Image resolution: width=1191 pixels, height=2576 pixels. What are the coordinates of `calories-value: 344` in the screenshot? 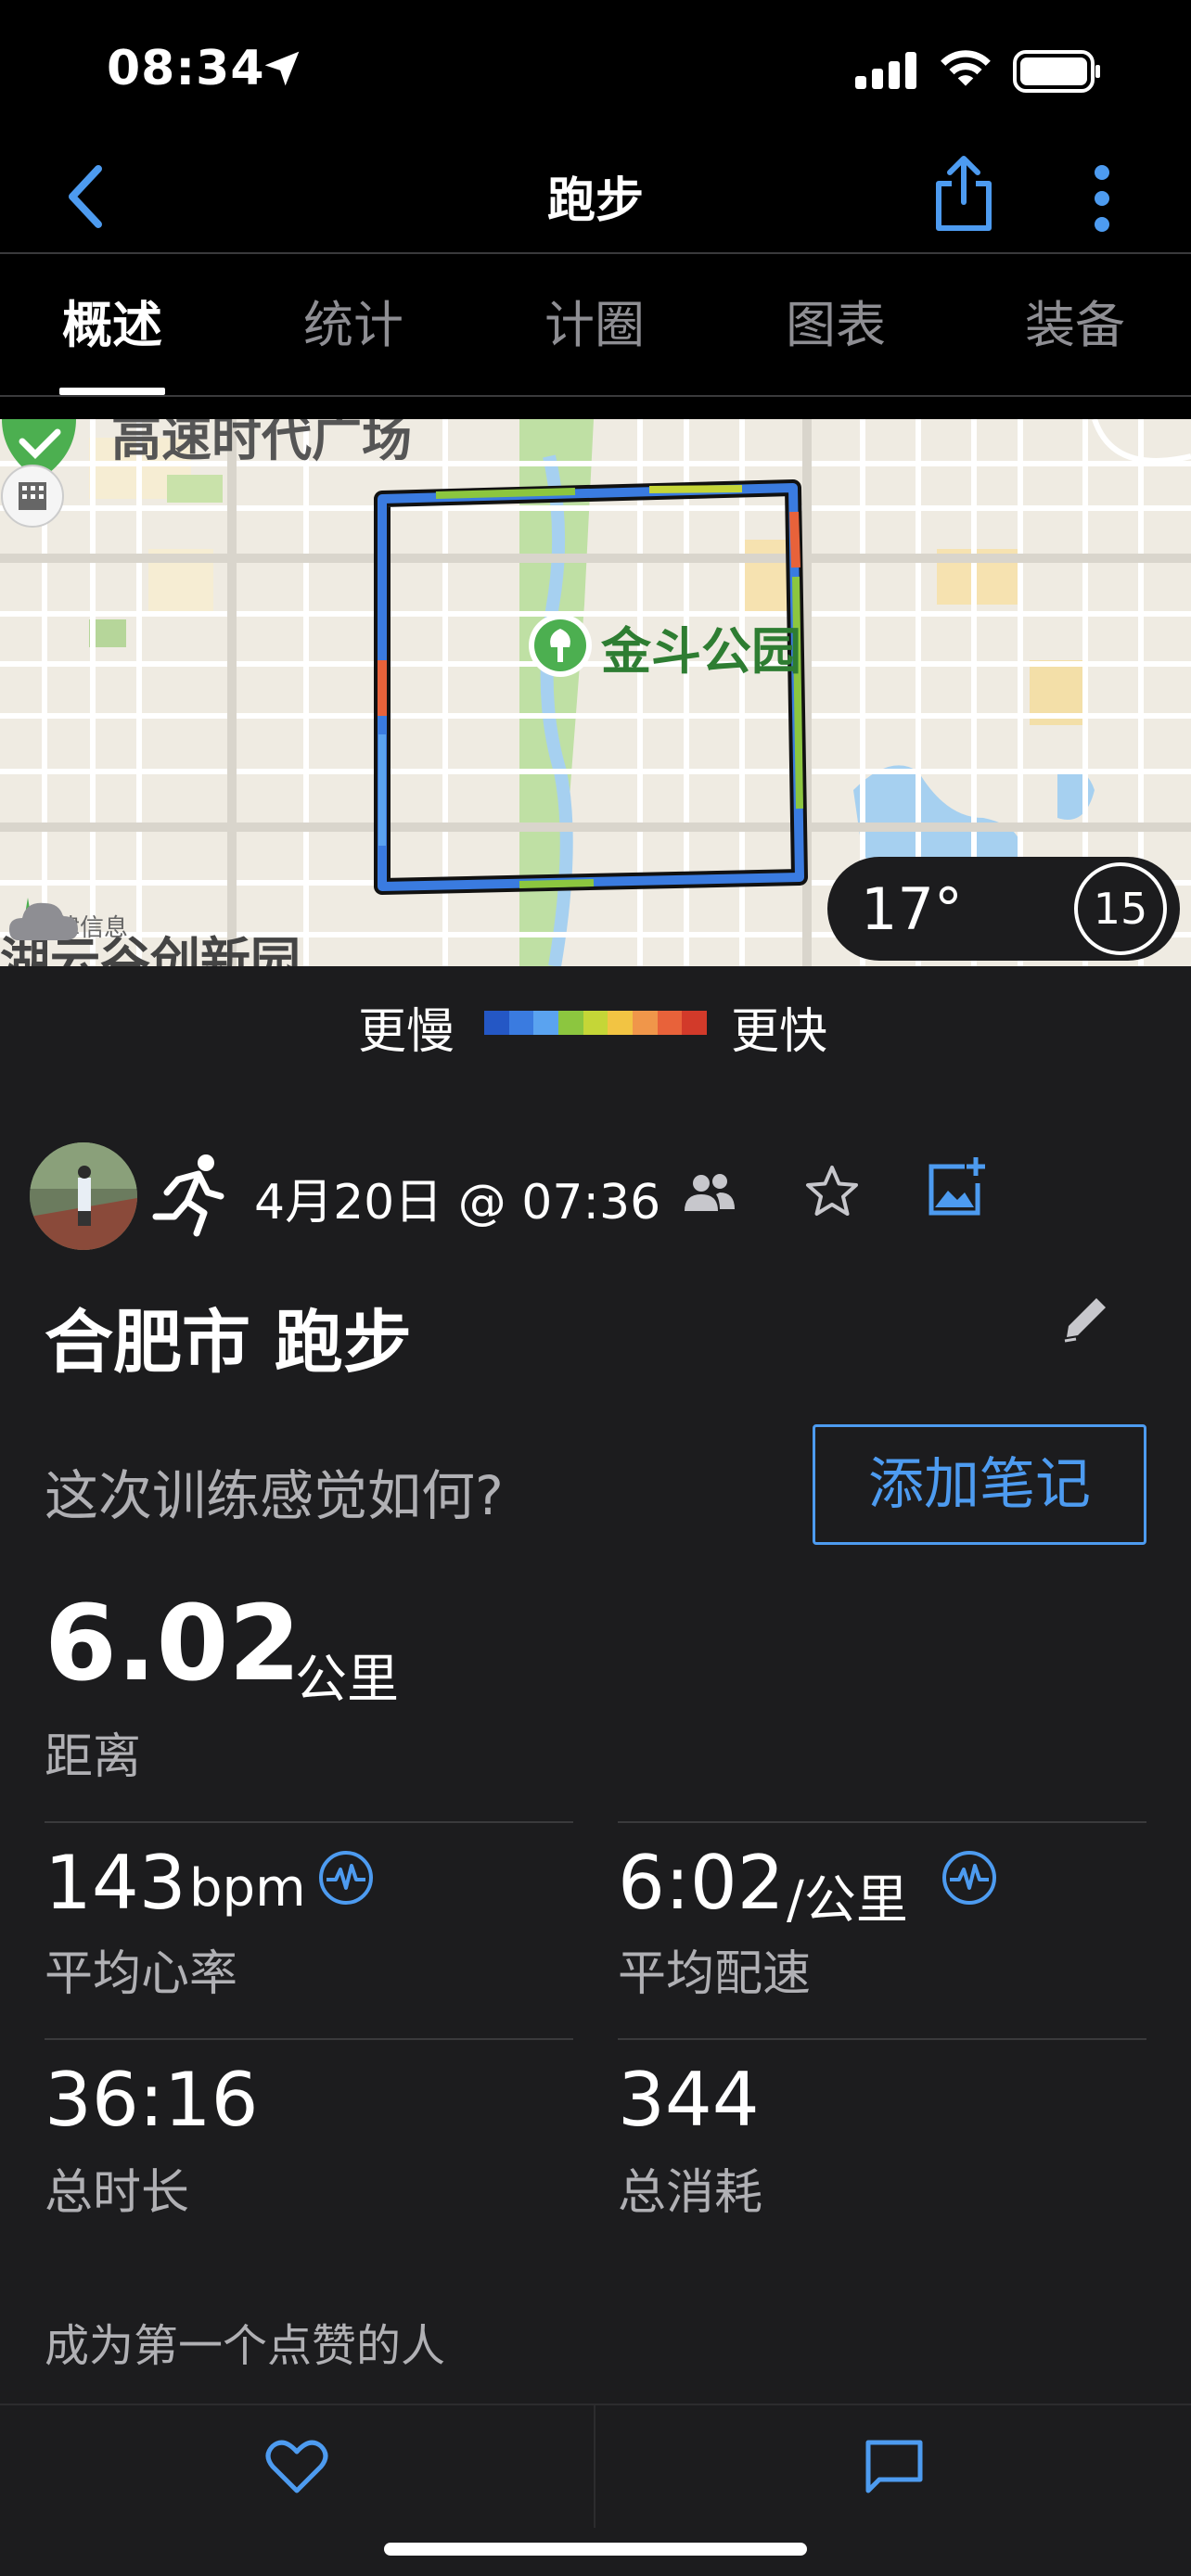 It's located at (689, 2100).